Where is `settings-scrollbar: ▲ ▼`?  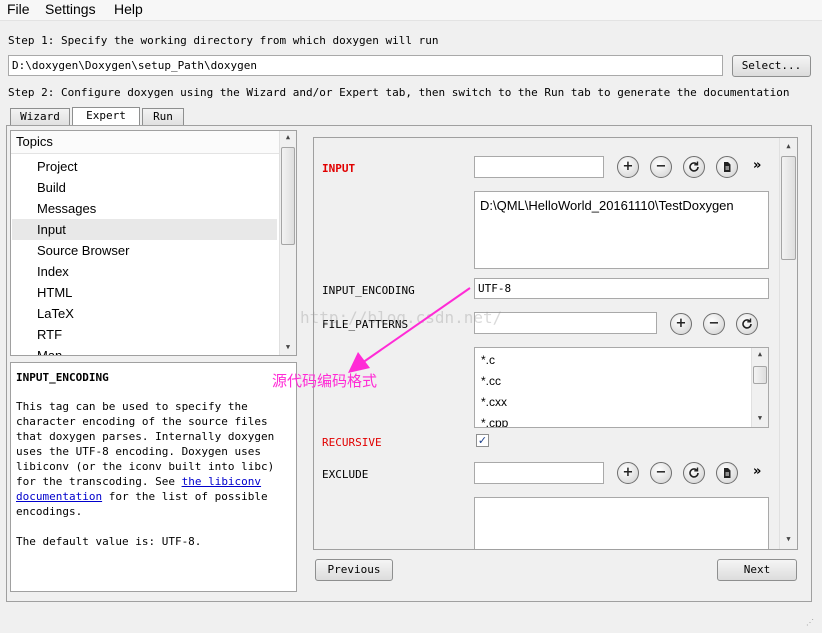
settings-scrollbar: ▲ ▼ is located at coordinates (788, 343).